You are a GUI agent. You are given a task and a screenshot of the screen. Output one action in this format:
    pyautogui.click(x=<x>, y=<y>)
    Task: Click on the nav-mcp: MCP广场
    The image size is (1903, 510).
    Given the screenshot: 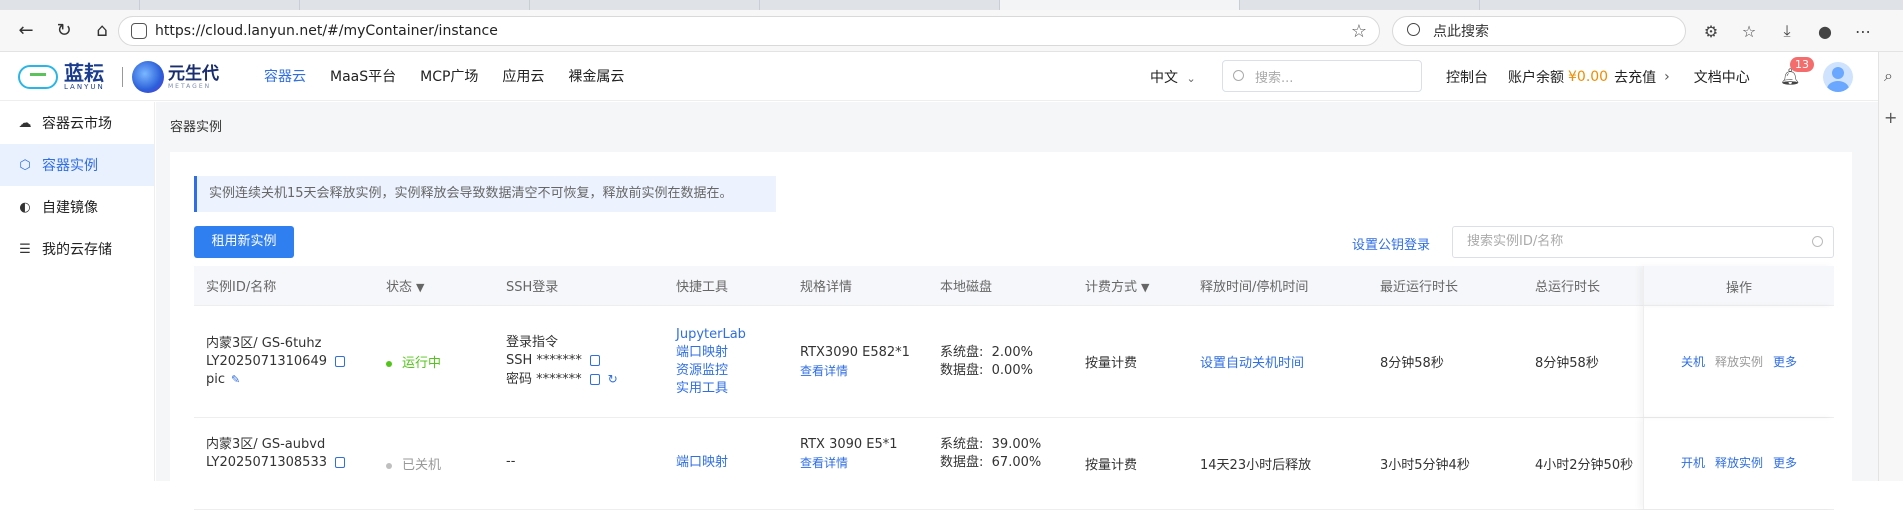 What is the action you would take?
    pyautogui.click(x=449, y=77)
    